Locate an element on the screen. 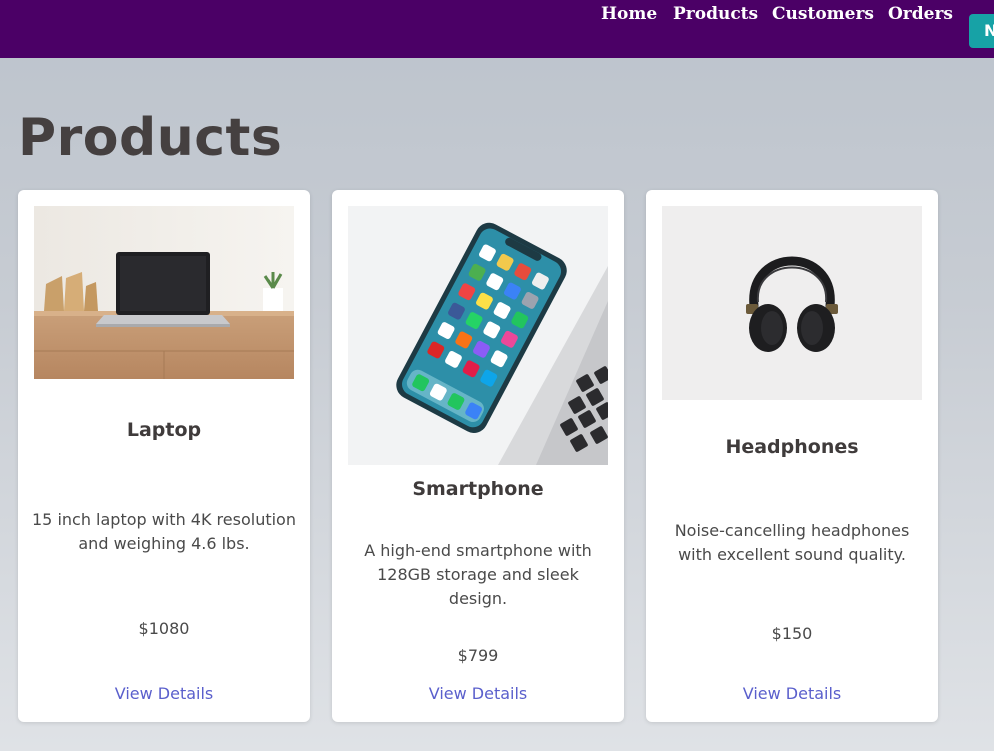 The height and width of the screenshot is (751, 994). headphones-image is located at coordinates (792, 303).